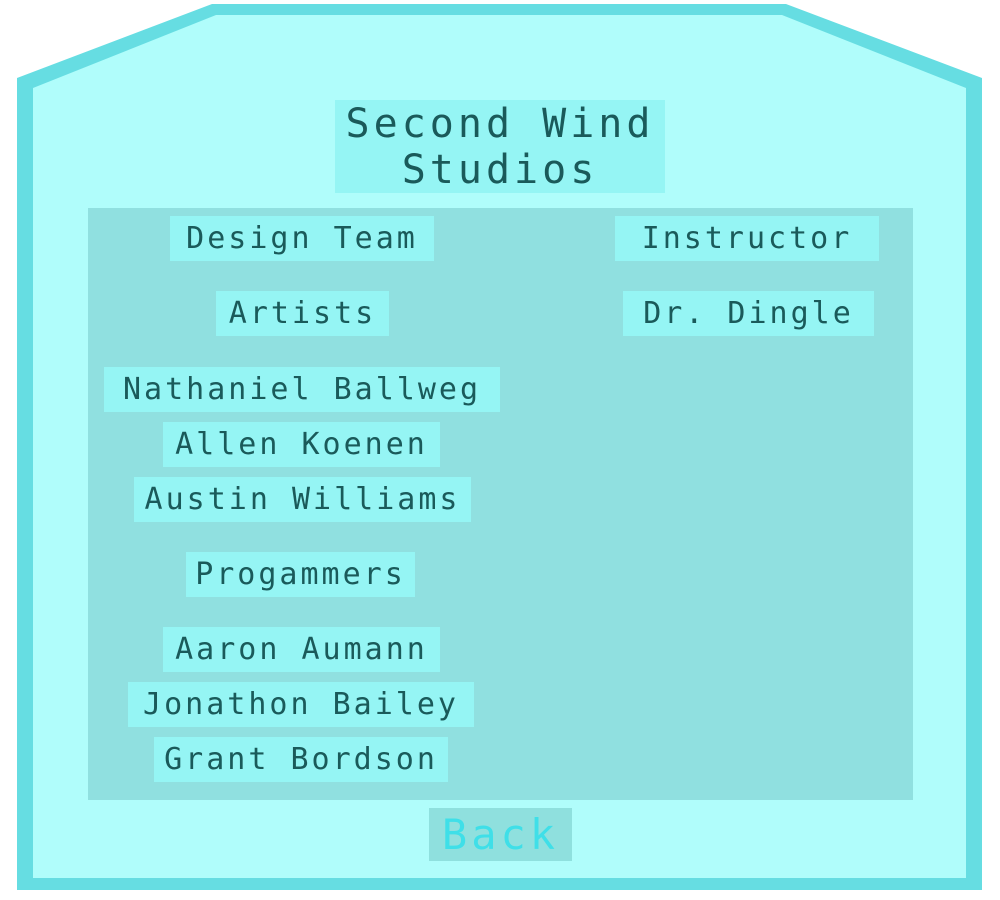  I want to click on back-button: Back, so click(500, 834).